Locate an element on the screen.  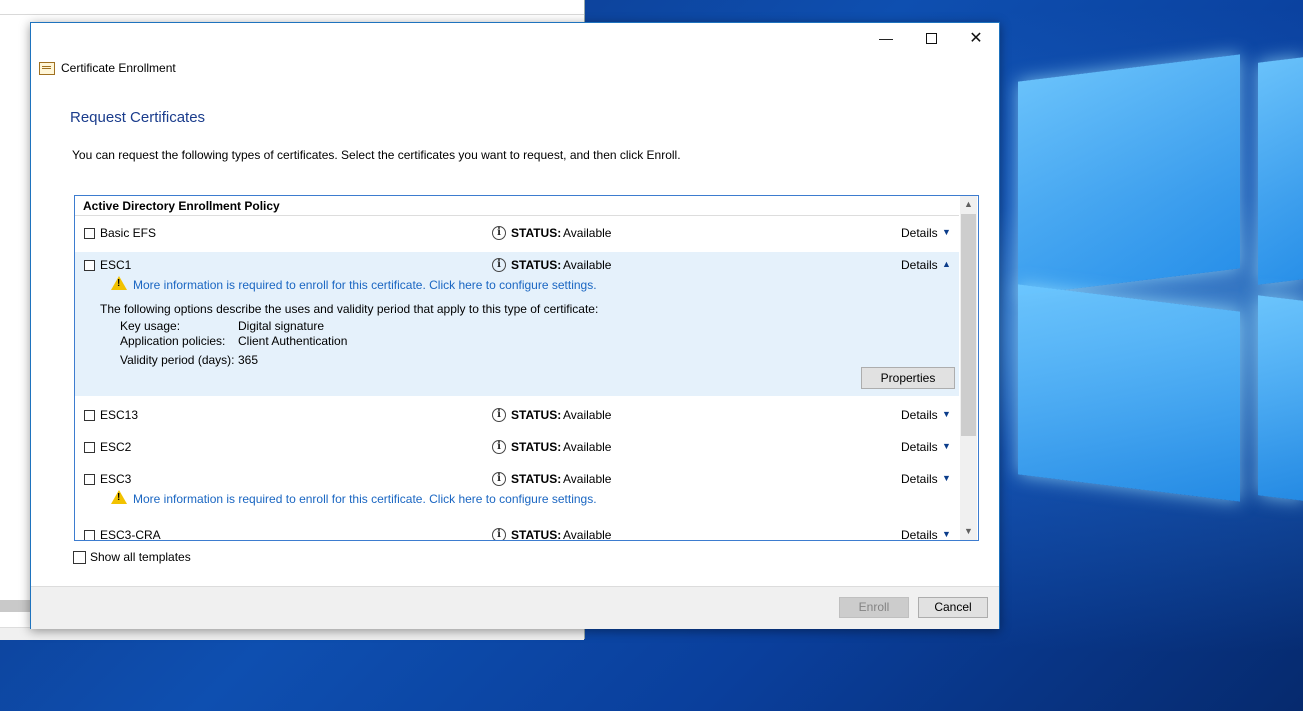
certificate-name: ESC3 is located at coordinates (116, 479).